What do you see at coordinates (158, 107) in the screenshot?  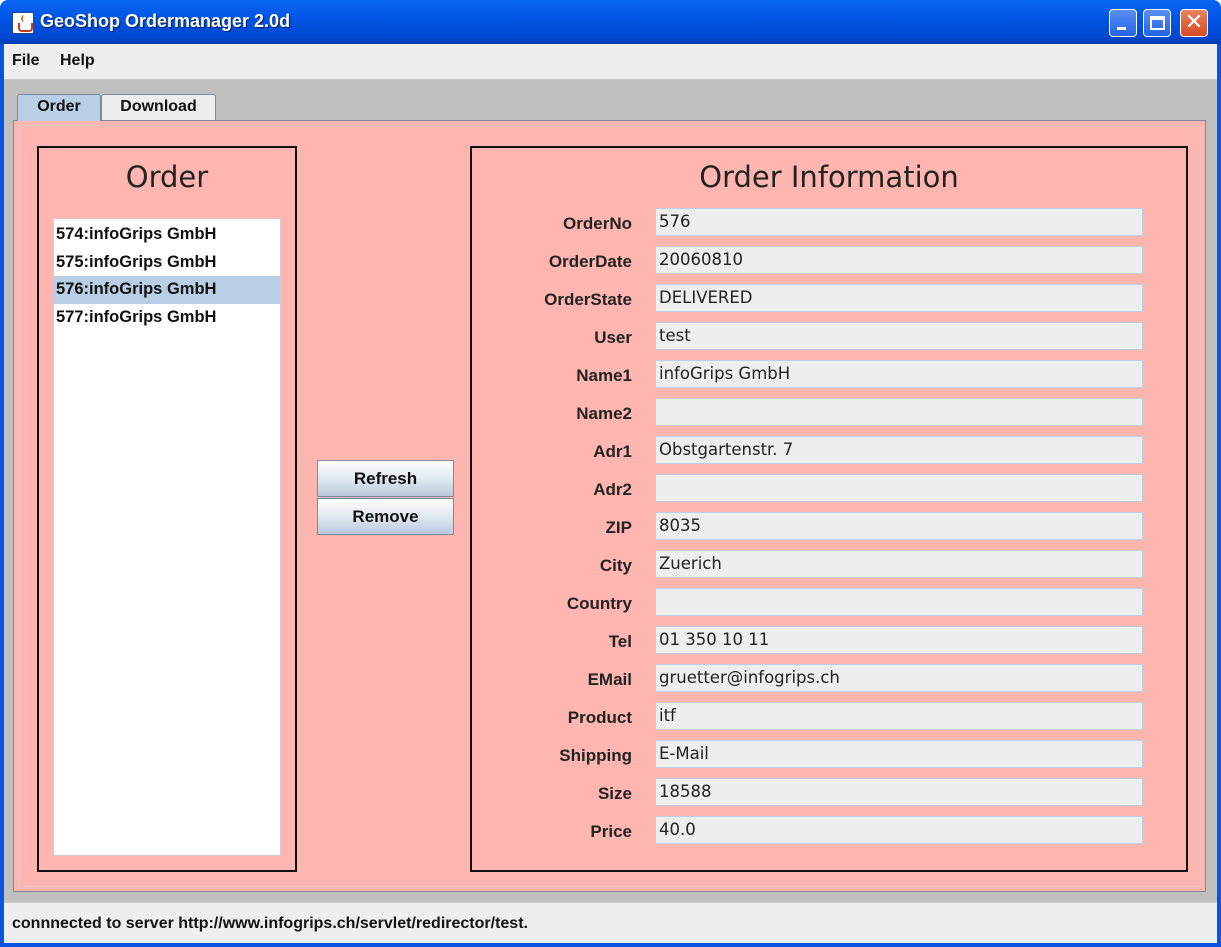 I see `tab-download: Download` at bounding box center [158, 107].